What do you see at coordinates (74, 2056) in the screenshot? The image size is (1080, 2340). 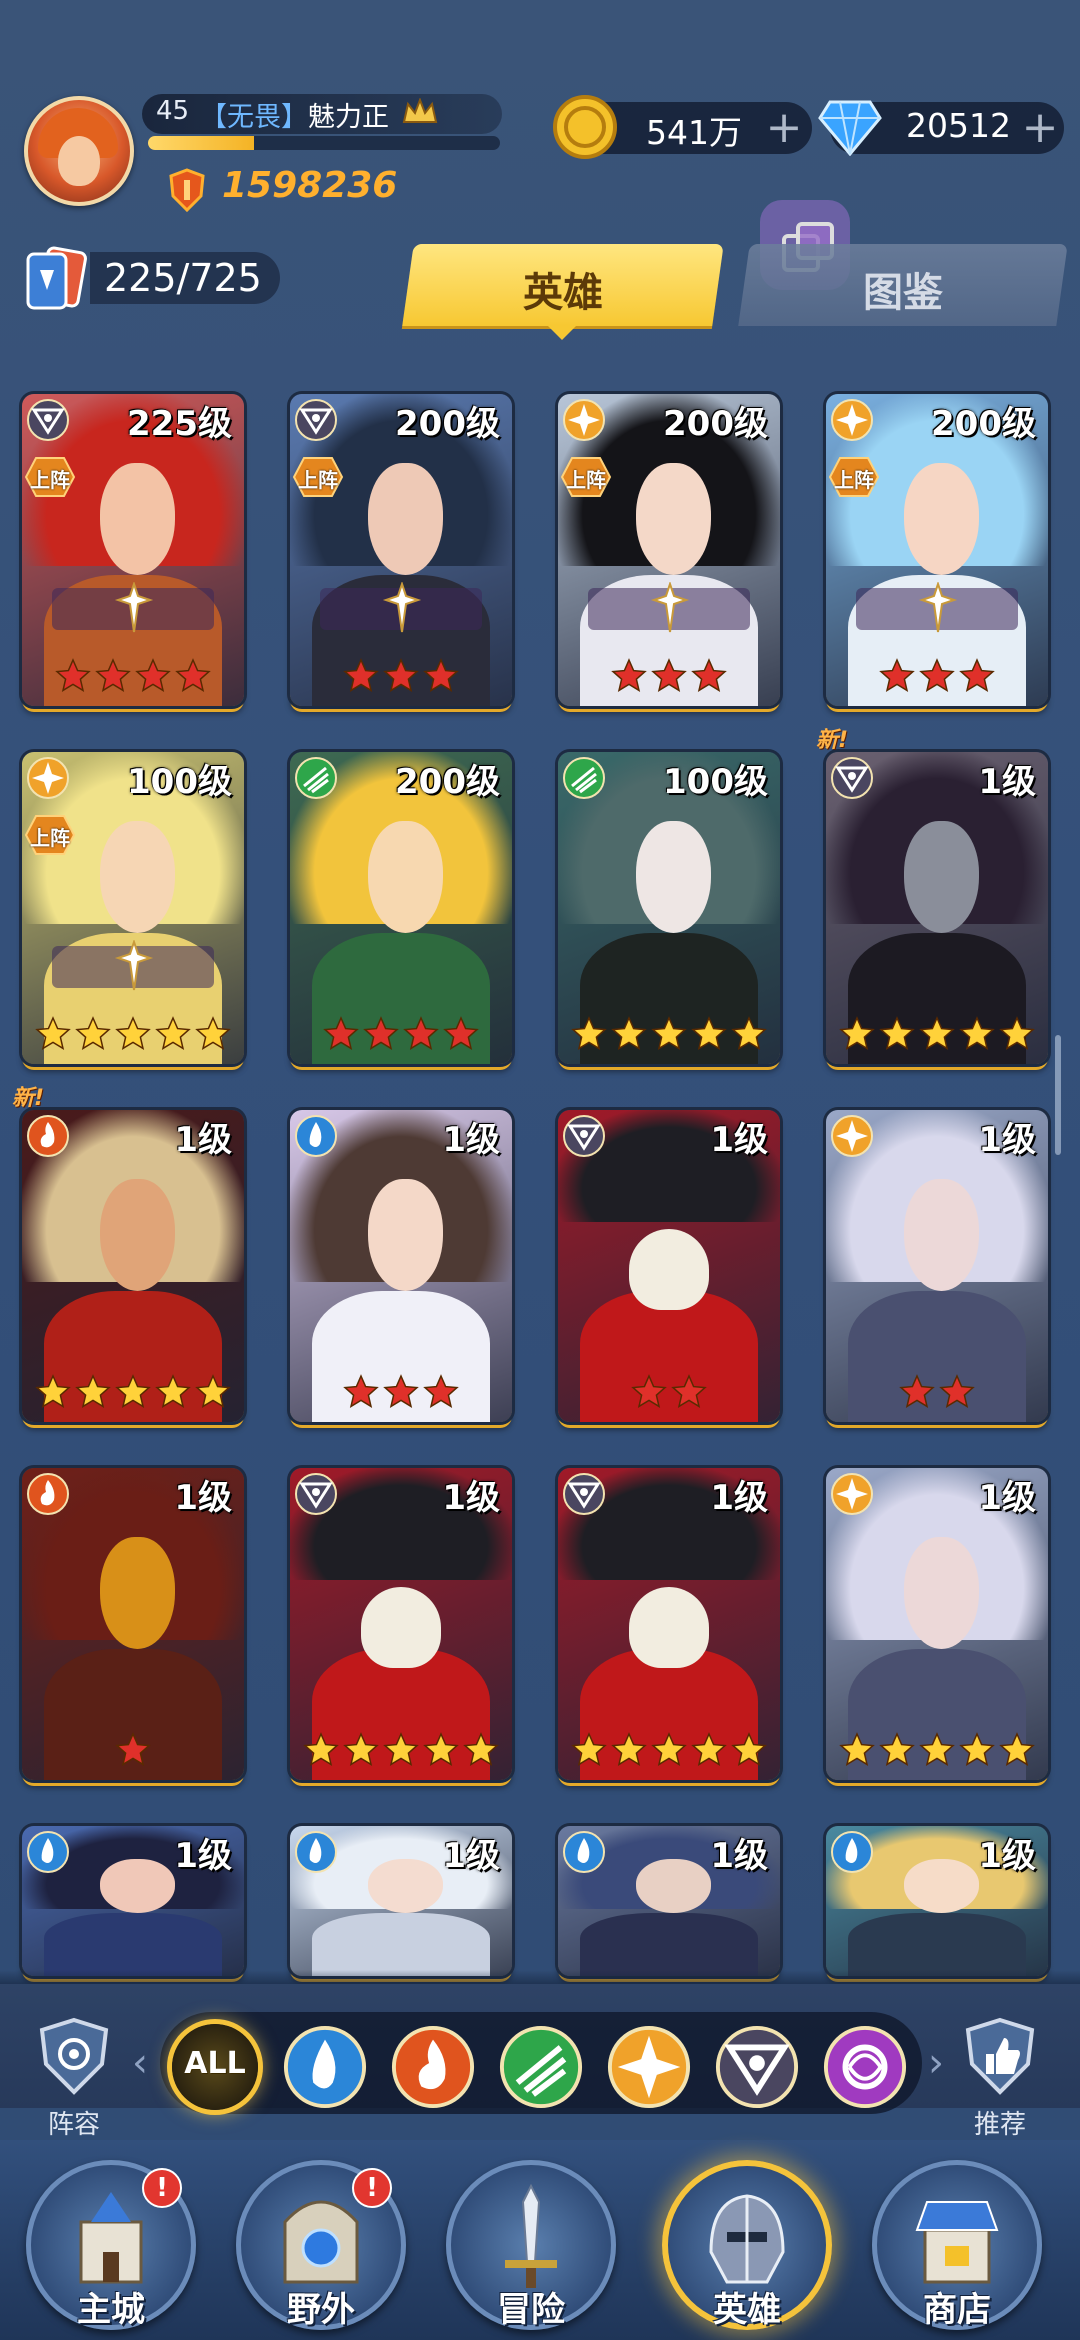 I see `lineup-shield-icon` at bounding box center [74, 2056].